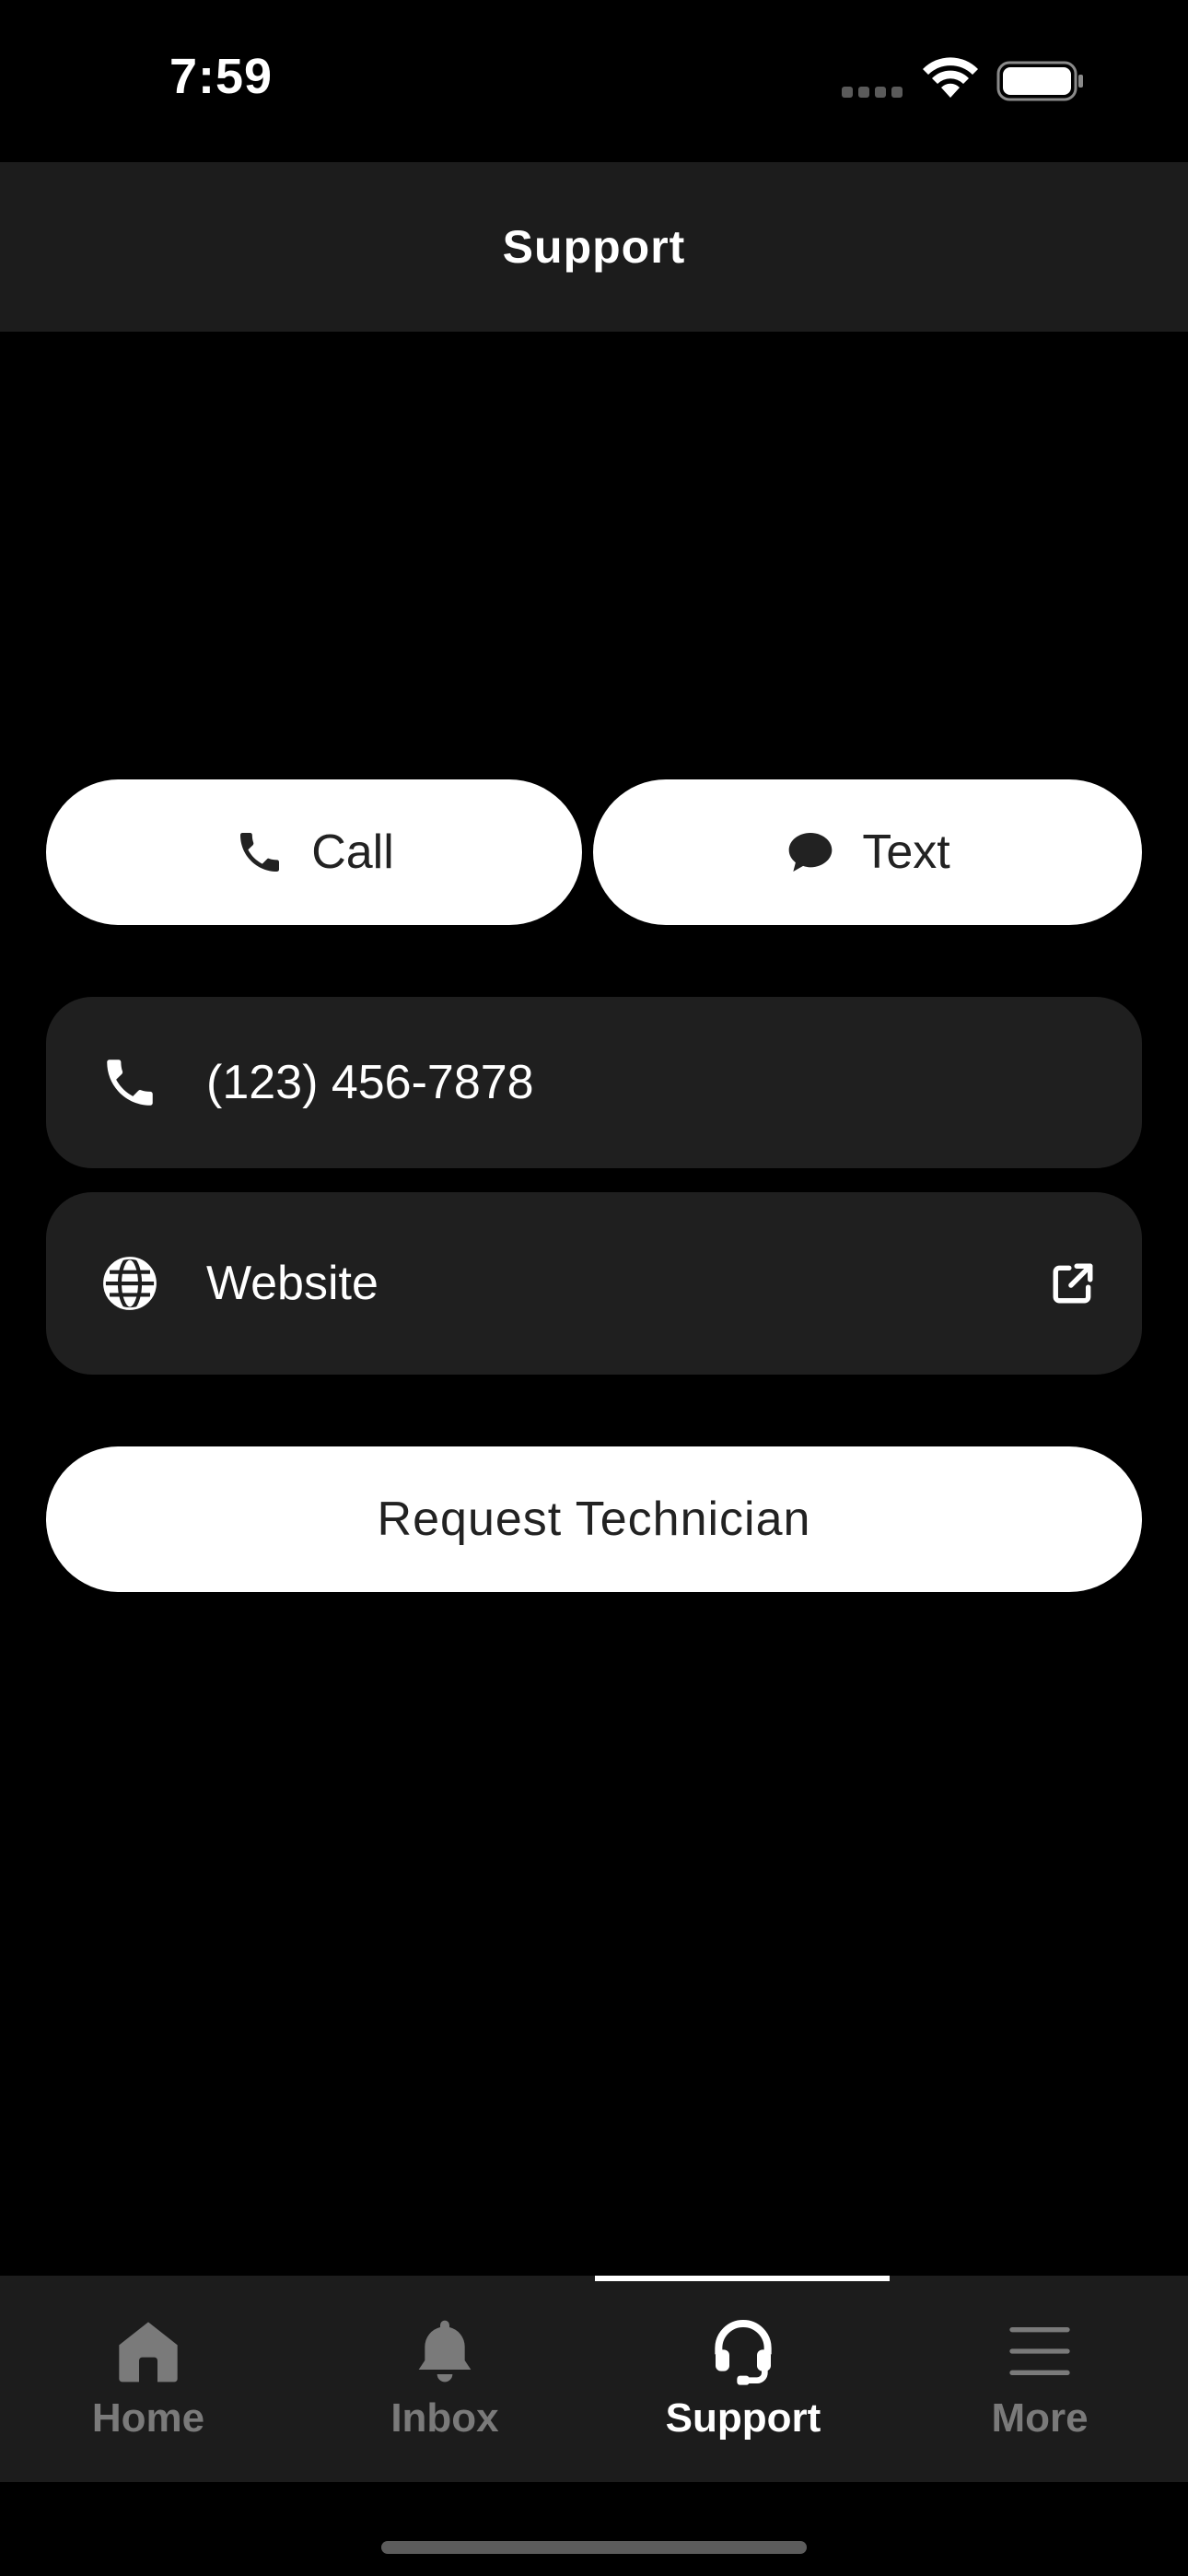 Image resolution: width=1188 pixels, height=2576 pixels. I want to click on call-label: Call, so click(352, 852).